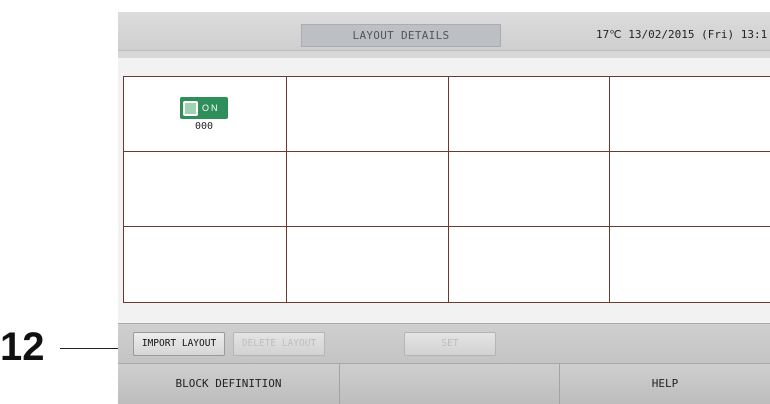 This screenshot has height=404, width=770. Describe the element at coordinates (22, 347) in the screenshot. I see `callout-number: 12` at that location.